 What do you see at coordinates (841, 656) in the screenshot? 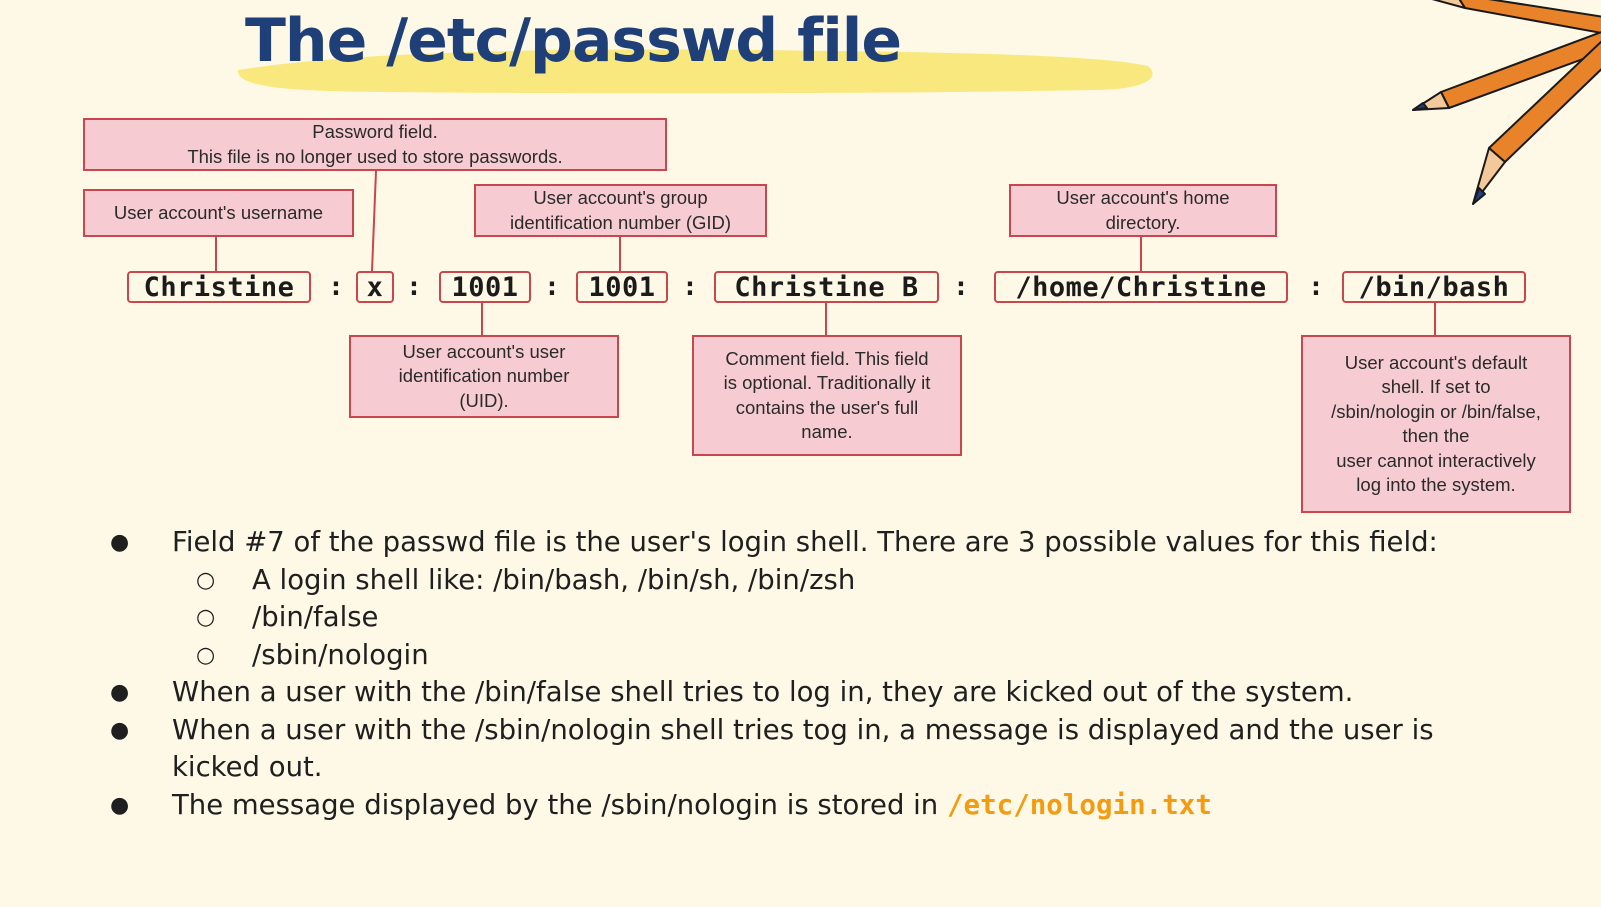
I see `sub-list-item: /sbin/nologin` at bounding box center [841, 656].